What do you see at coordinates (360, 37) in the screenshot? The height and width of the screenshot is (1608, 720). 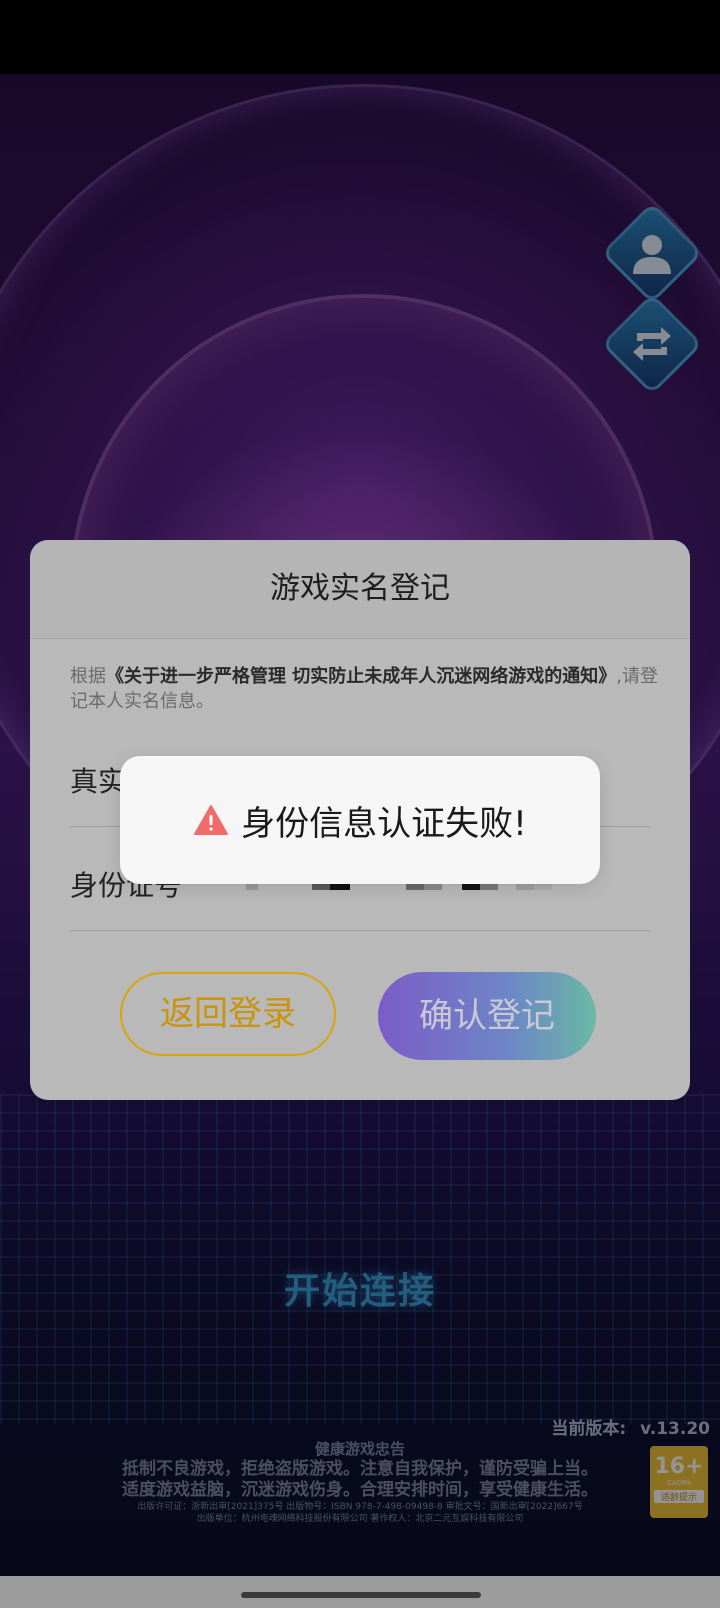 I see `status-bar` at bounding box center [360, 37].